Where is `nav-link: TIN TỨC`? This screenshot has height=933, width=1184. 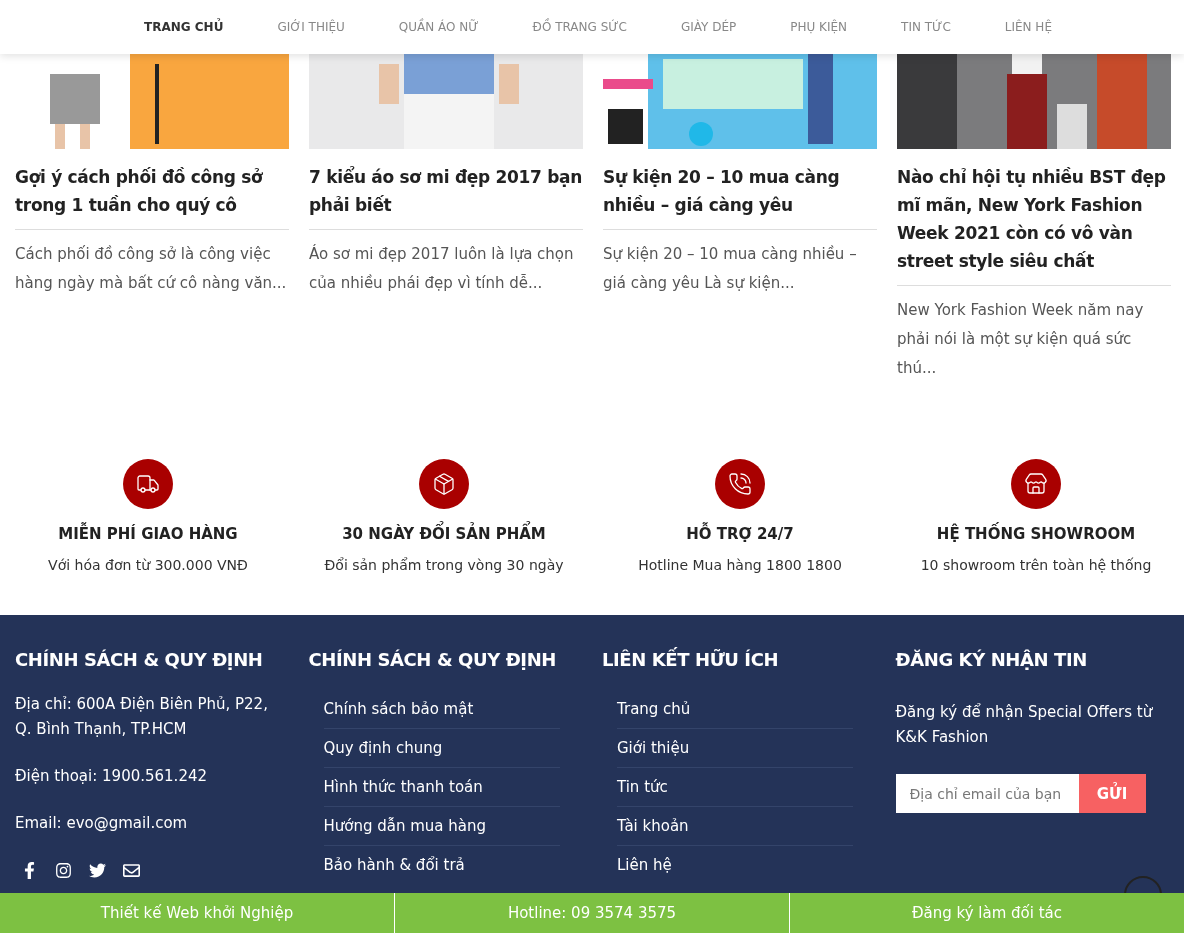
nav-link: TIN TỨC is located at coordinates (926, 27).